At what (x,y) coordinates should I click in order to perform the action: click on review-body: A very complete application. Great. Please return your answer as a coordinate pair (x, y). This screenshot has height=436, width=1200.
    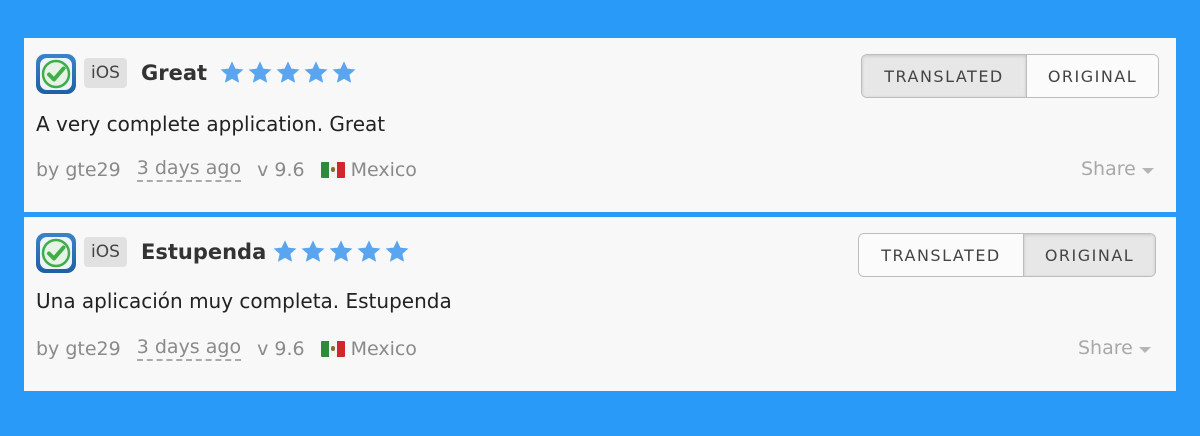
    Looking at the image, I should click on (211, 124).